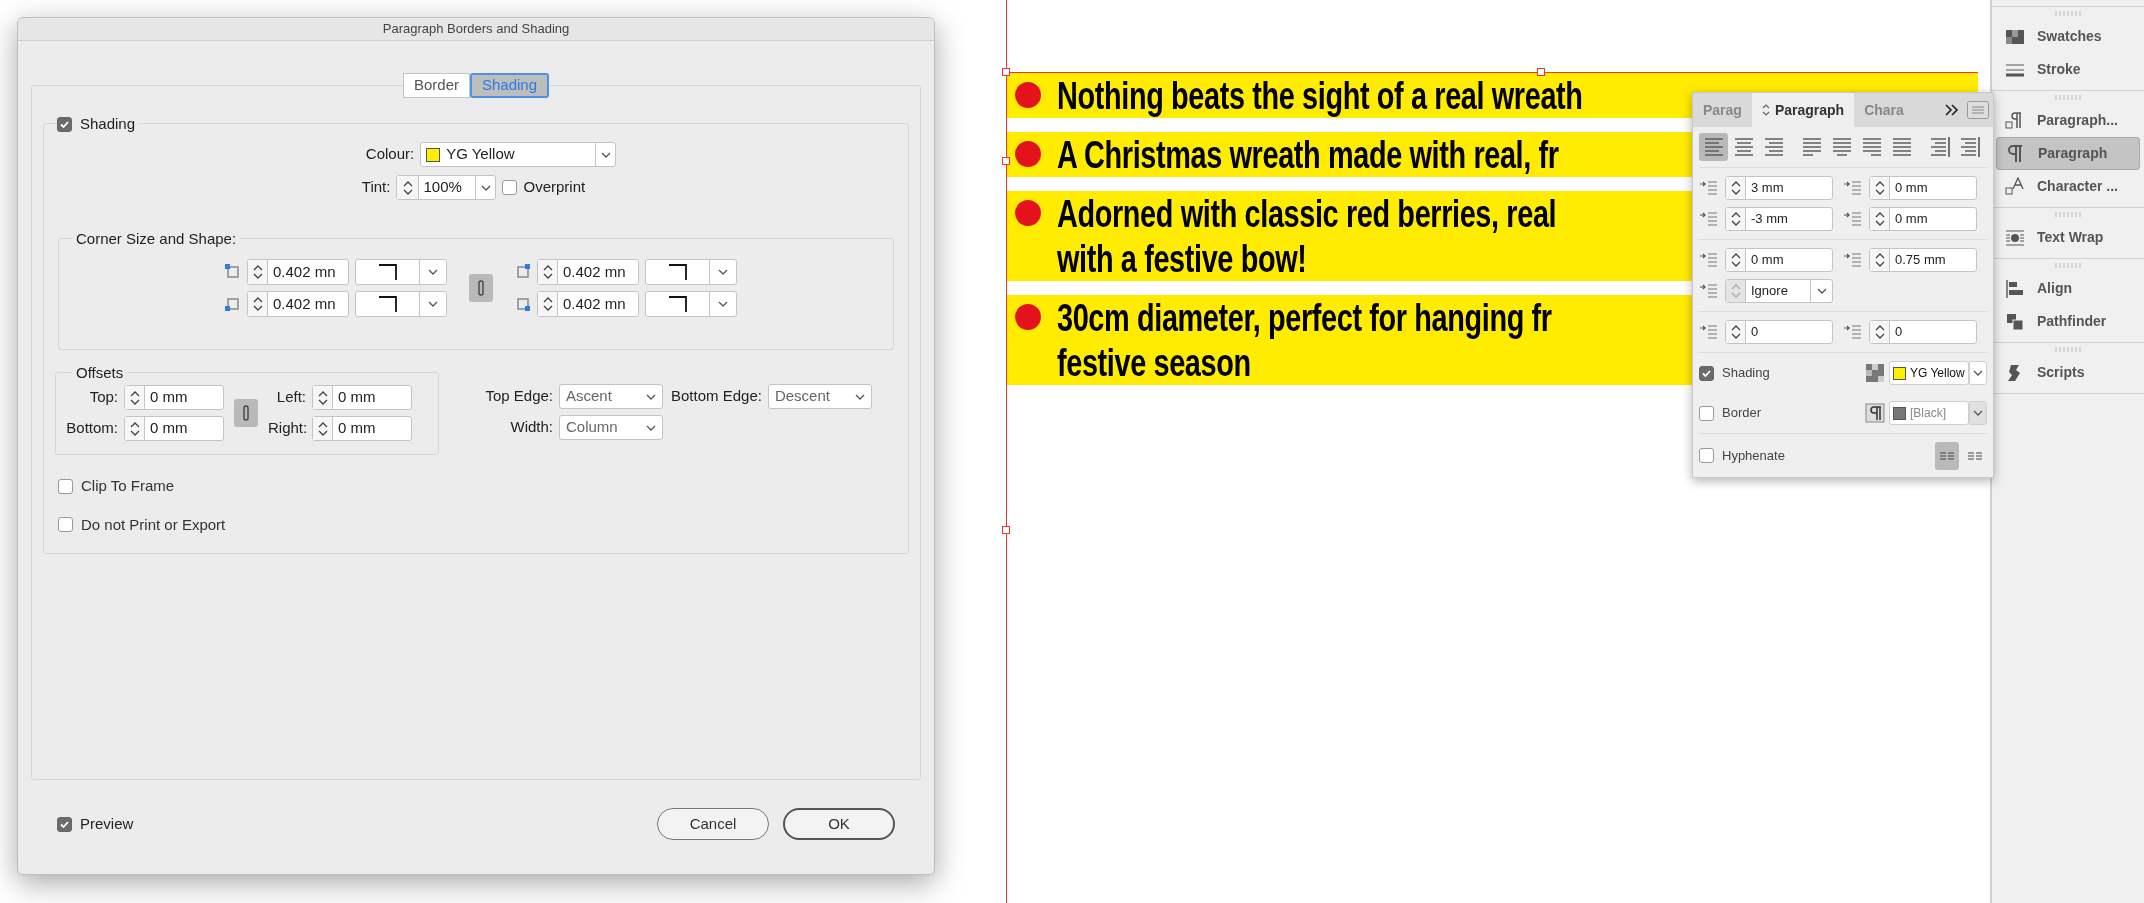 The height and width of the screenshot is (903, 2144). I want to click on checkbox-label: Do not Print or Export, so click(153, 524).